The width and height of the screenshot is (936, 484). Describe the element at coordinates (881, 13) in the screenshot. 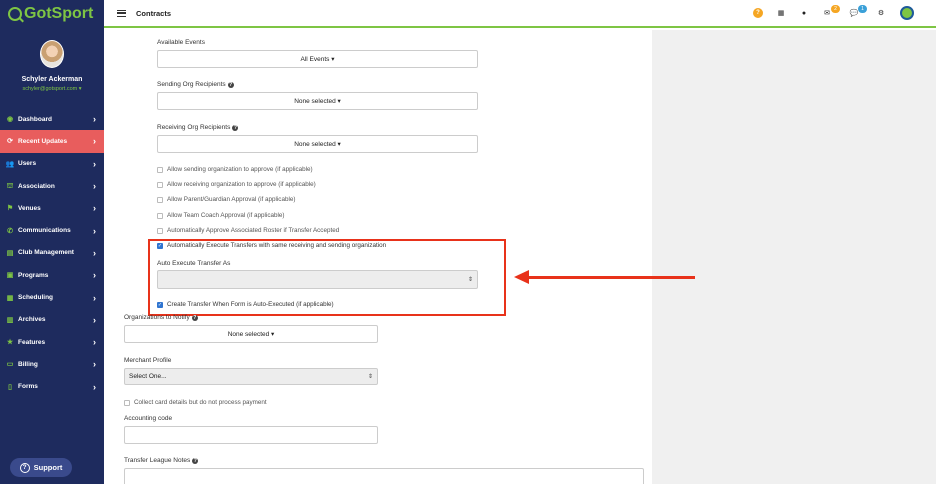

I see `gear-icon: ⚙` at that location.